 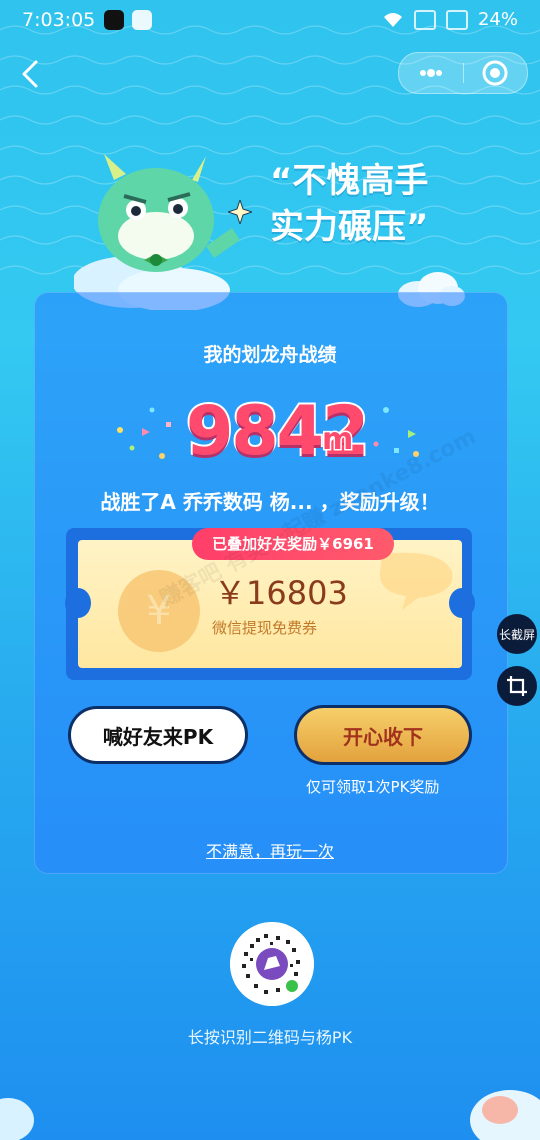 What do you see at coordinates (30, 74) in the screenshot?
I see `back-arrow-icon` at bounding box center [30, 74].